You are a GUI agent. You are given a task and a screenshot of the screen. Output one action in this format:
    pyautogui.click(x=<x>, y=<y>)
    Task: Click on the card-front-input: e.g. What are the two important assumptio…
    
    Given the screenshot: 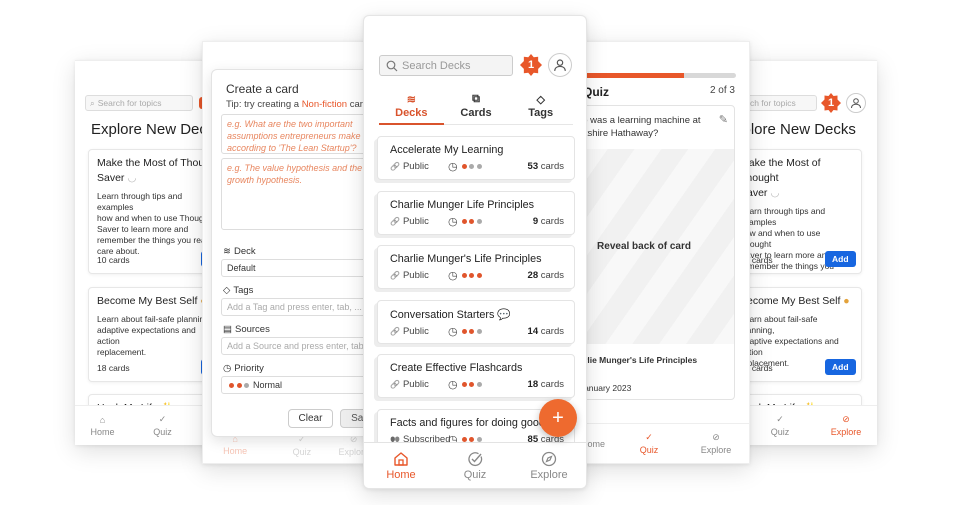 What is the action you would take?
    pyautogui.click(x=296, y=134)
    